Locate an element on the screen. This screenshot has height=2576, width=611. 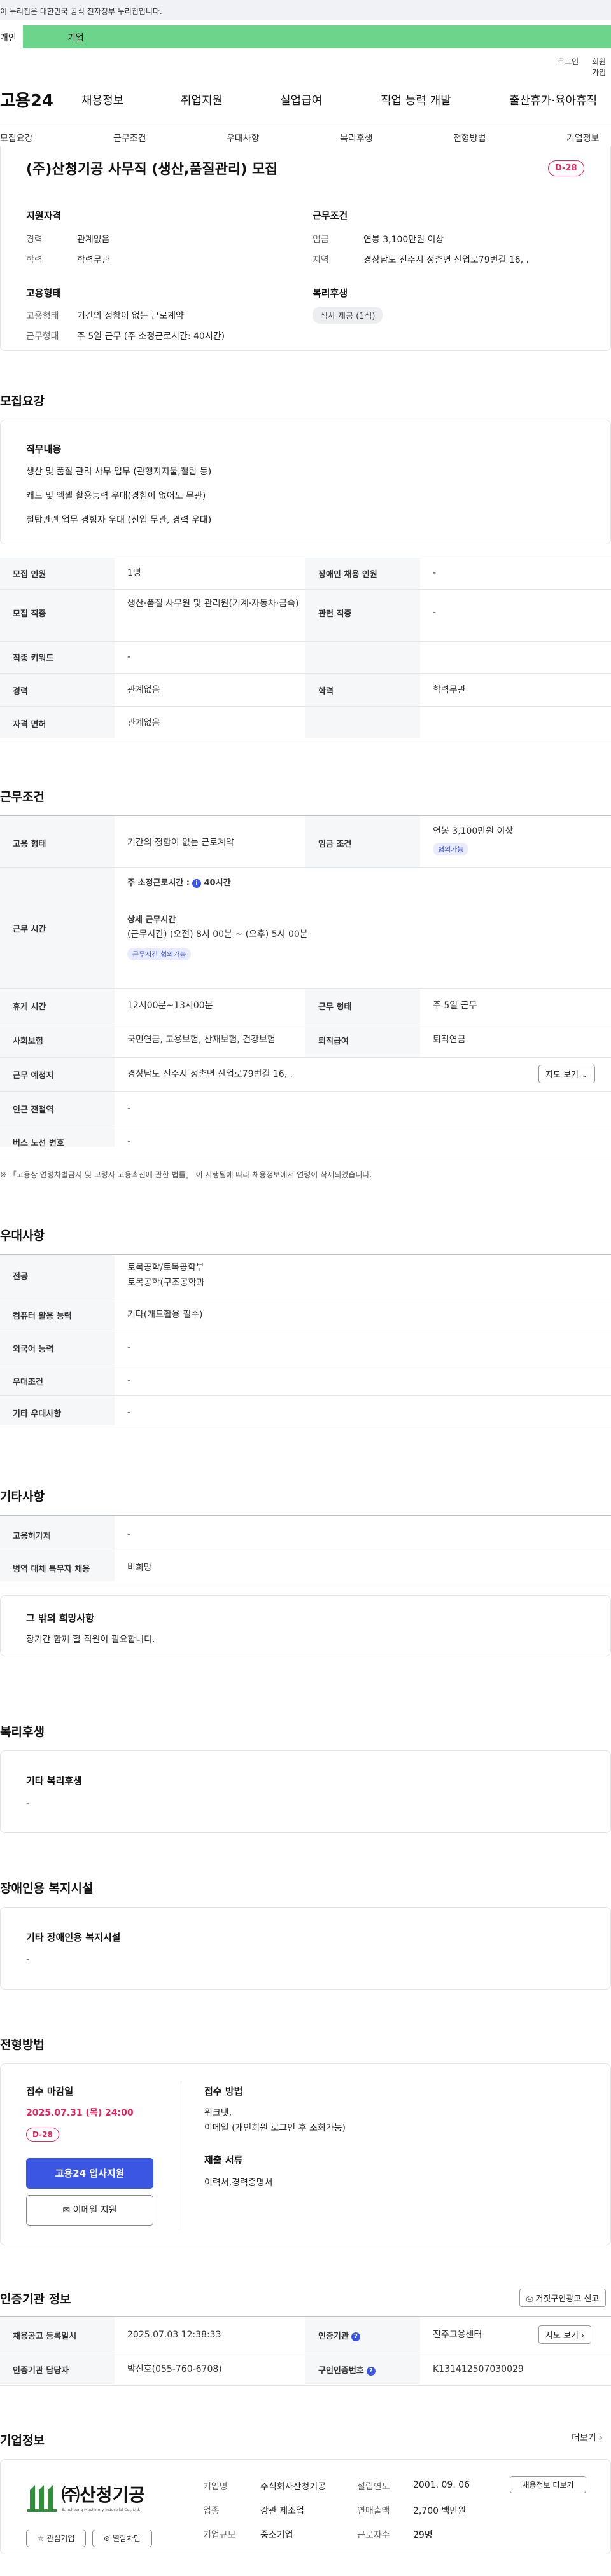
etc-wish-title: 그 밖의 희망사항 is located at coordinates (60, 1618).